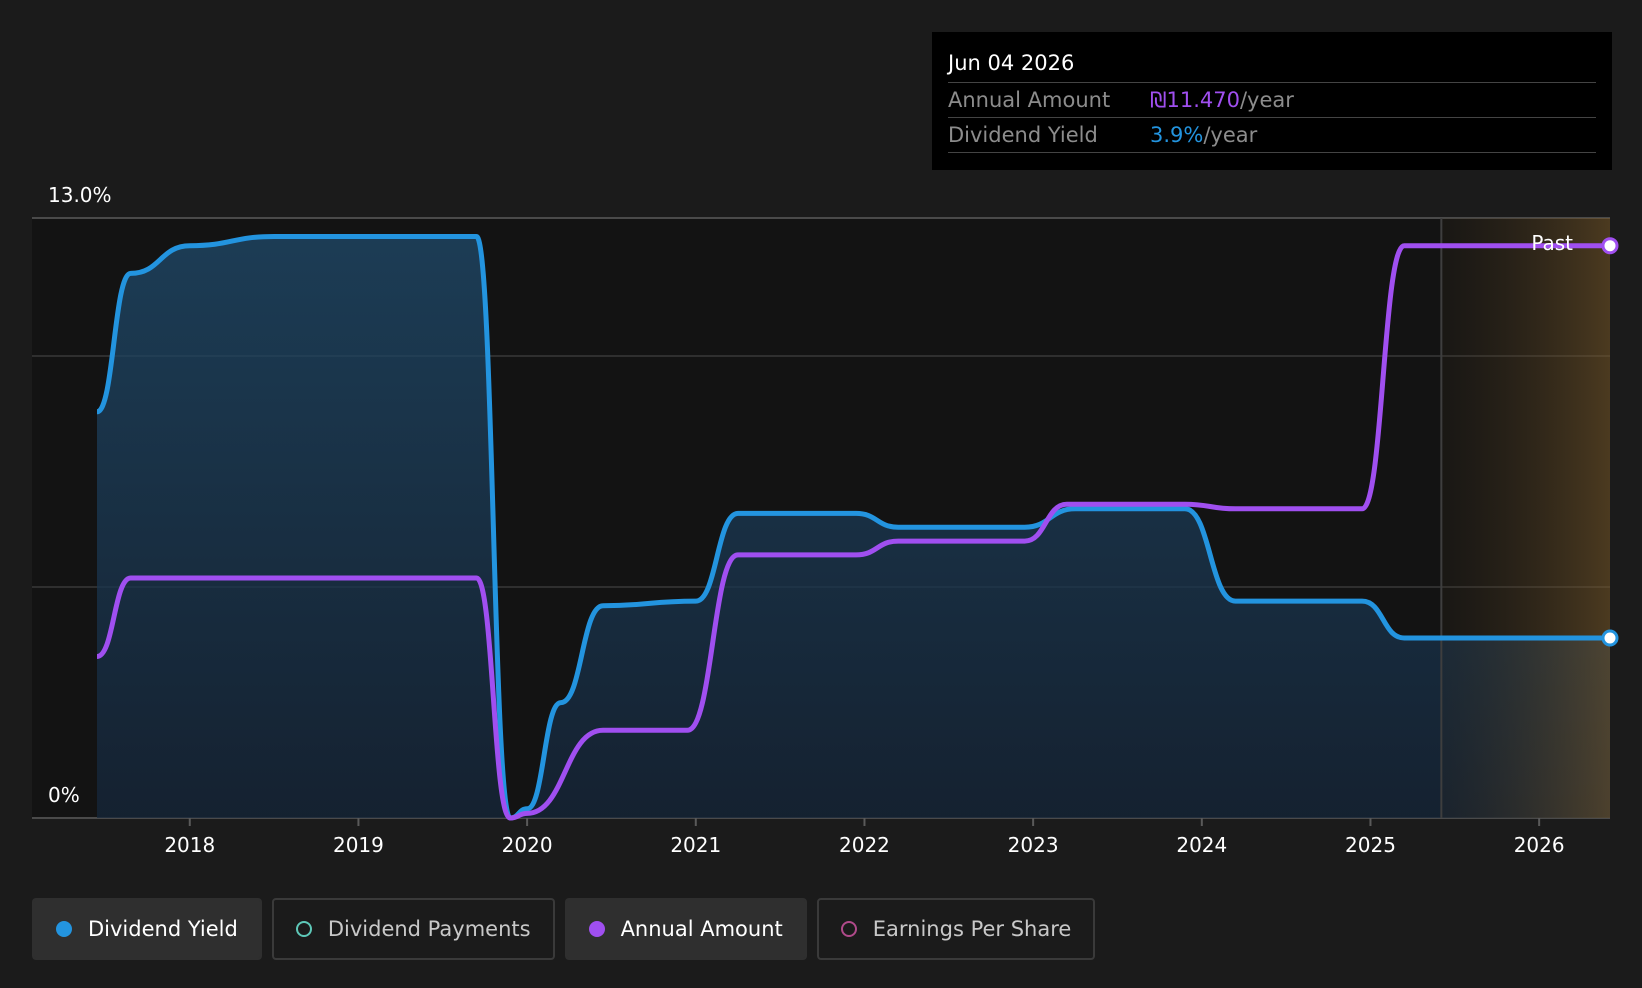 The image size is (1642, 988). I want to click on tooltip-label: Annual Amount, so click(1029, 100).